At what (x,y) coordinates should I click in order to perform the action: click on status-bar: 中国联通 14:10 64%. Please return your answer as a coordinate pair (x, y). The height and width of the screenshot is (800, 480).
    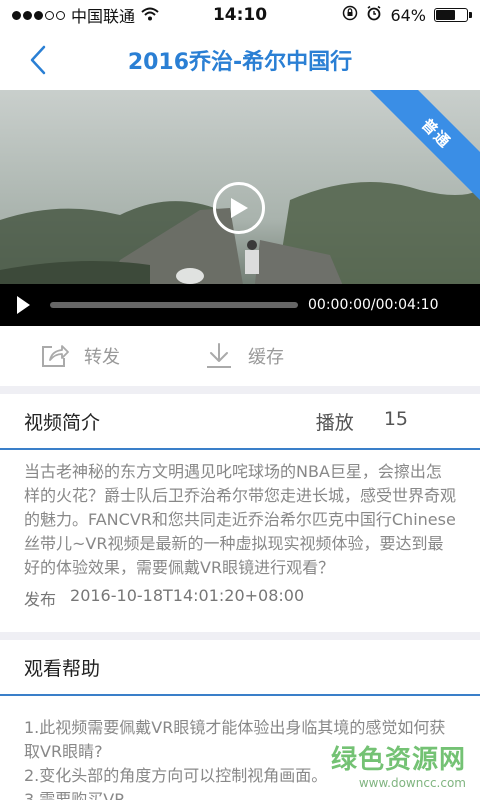
    Looking at the image, I should click on (240, 15).